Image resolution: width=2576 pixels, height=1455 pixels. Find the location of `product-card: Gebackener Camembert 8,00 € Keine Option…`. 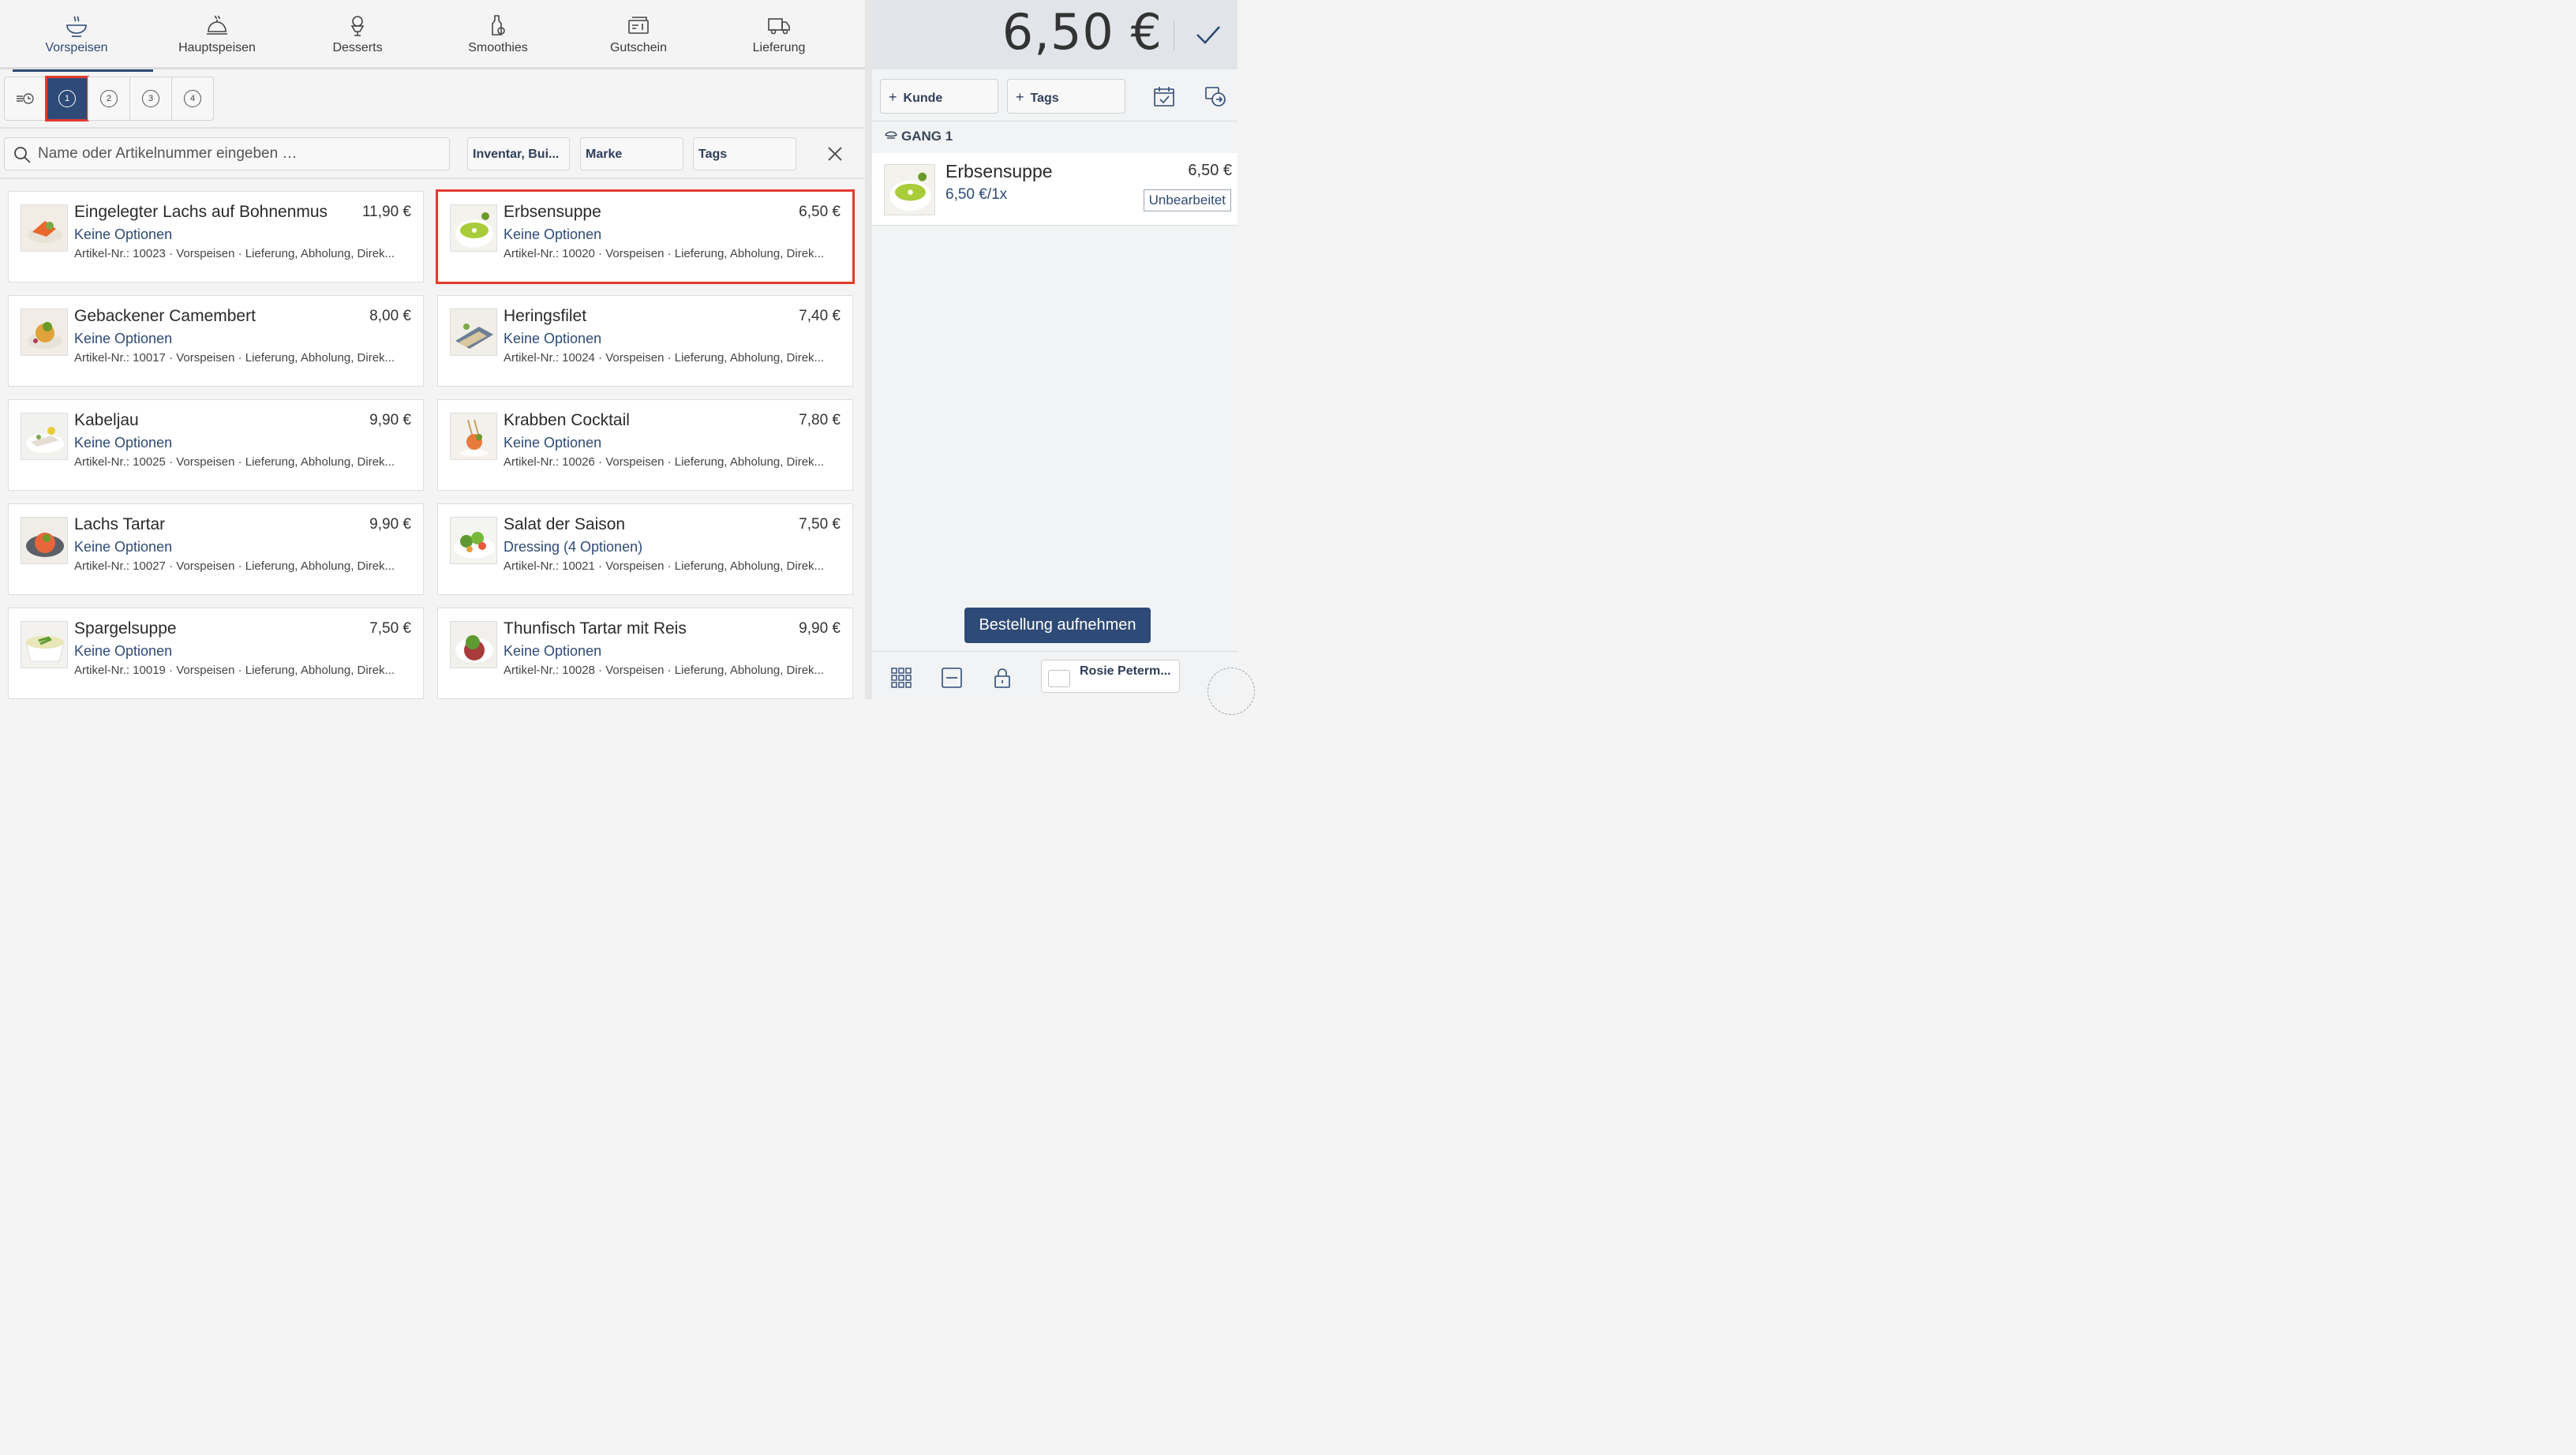

product-card: Gebackener Camembert 8,00 € Keine Option… is located at coordinates (216, 341).